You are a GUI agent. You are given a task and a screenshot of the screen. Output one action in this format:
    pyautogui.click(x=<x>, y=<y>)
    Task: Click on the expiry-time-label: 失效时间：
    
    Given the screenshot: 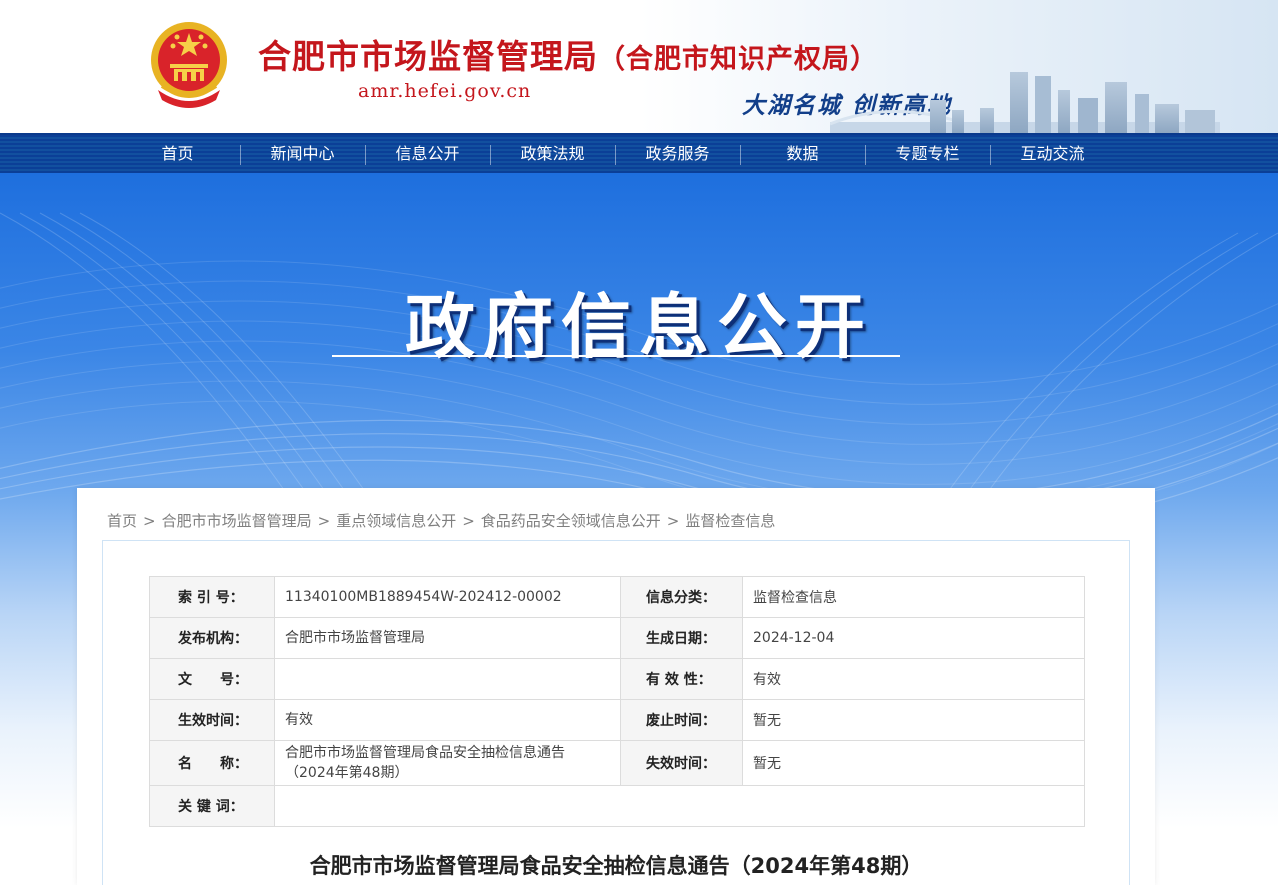 What is the action you would take?
    pyautogui.click(x=681, y=763)
    